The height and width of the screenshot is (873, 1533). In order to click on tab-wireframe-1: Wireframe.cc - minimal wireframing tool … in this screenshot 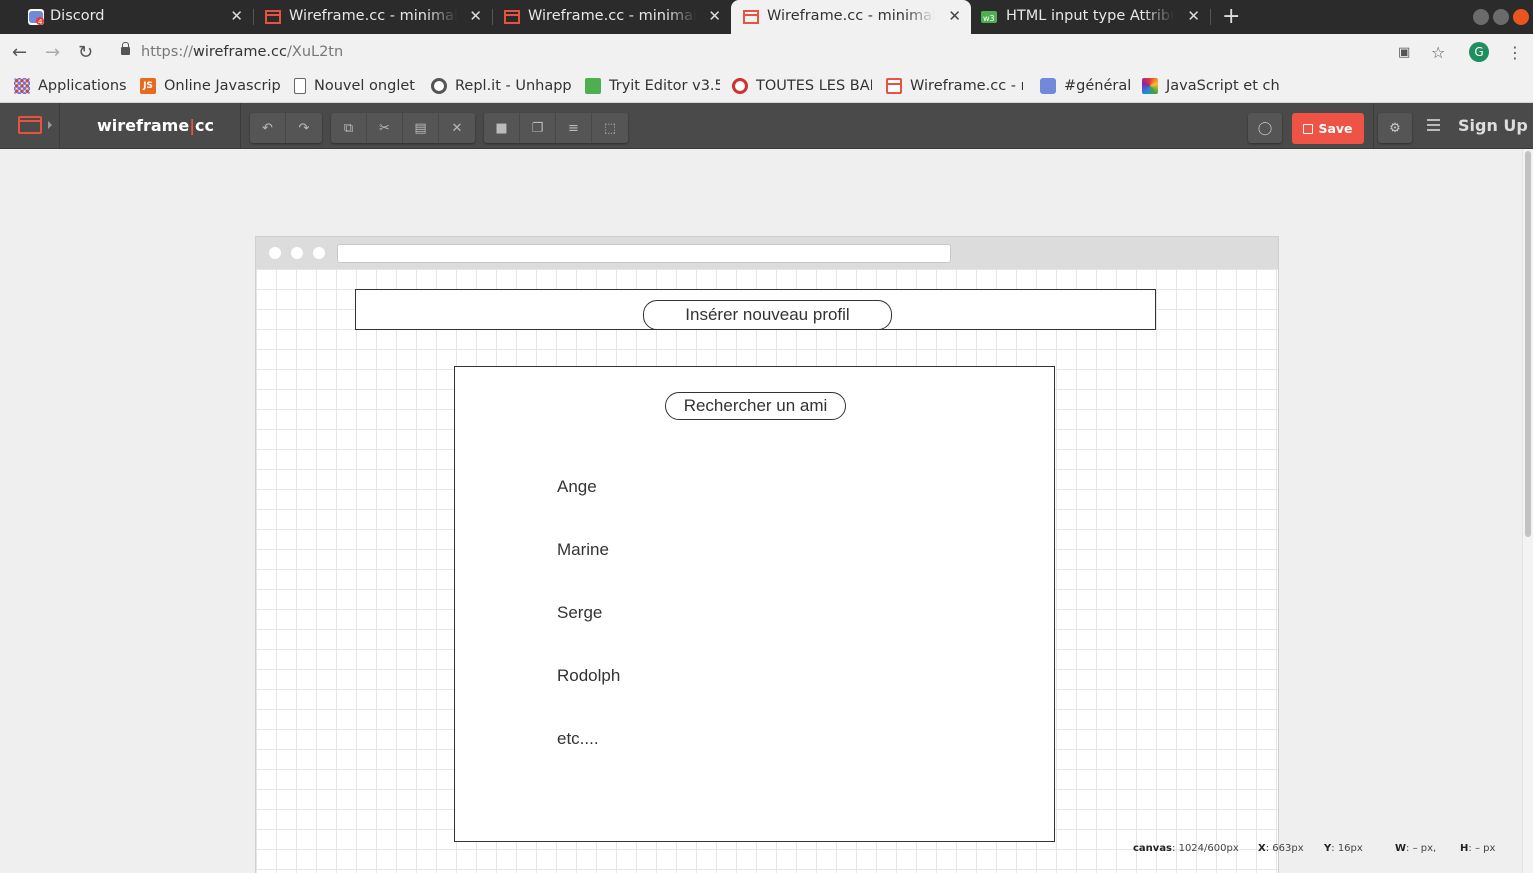, I will do `click(372, 17)`.